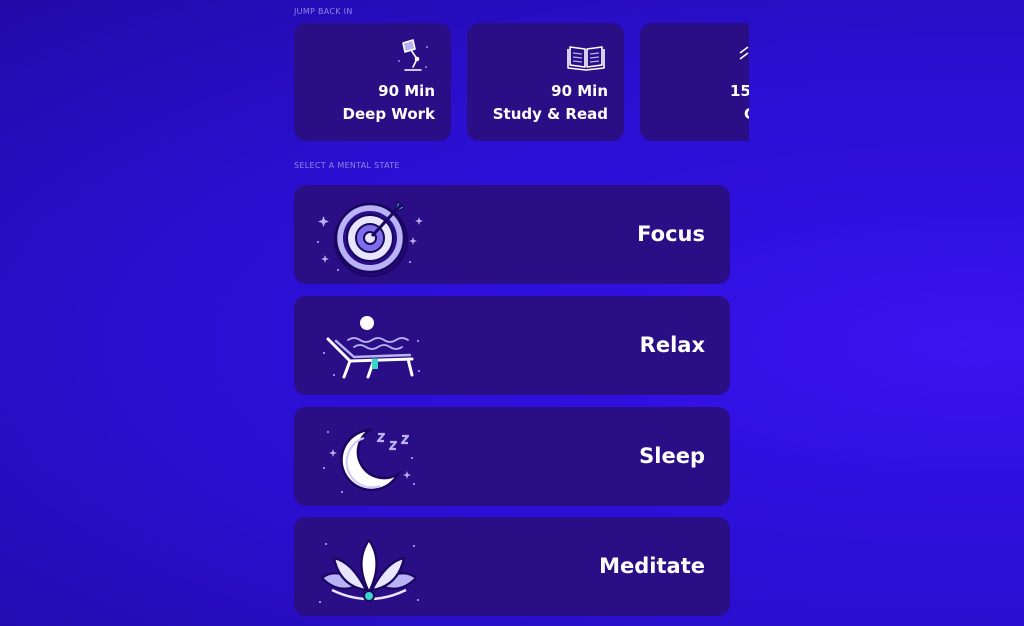 The width and height of the screenshot is (1024, 626). Describe the element at coordinates (744, 53) in the screenshot. I see `partial-icon` at that location.